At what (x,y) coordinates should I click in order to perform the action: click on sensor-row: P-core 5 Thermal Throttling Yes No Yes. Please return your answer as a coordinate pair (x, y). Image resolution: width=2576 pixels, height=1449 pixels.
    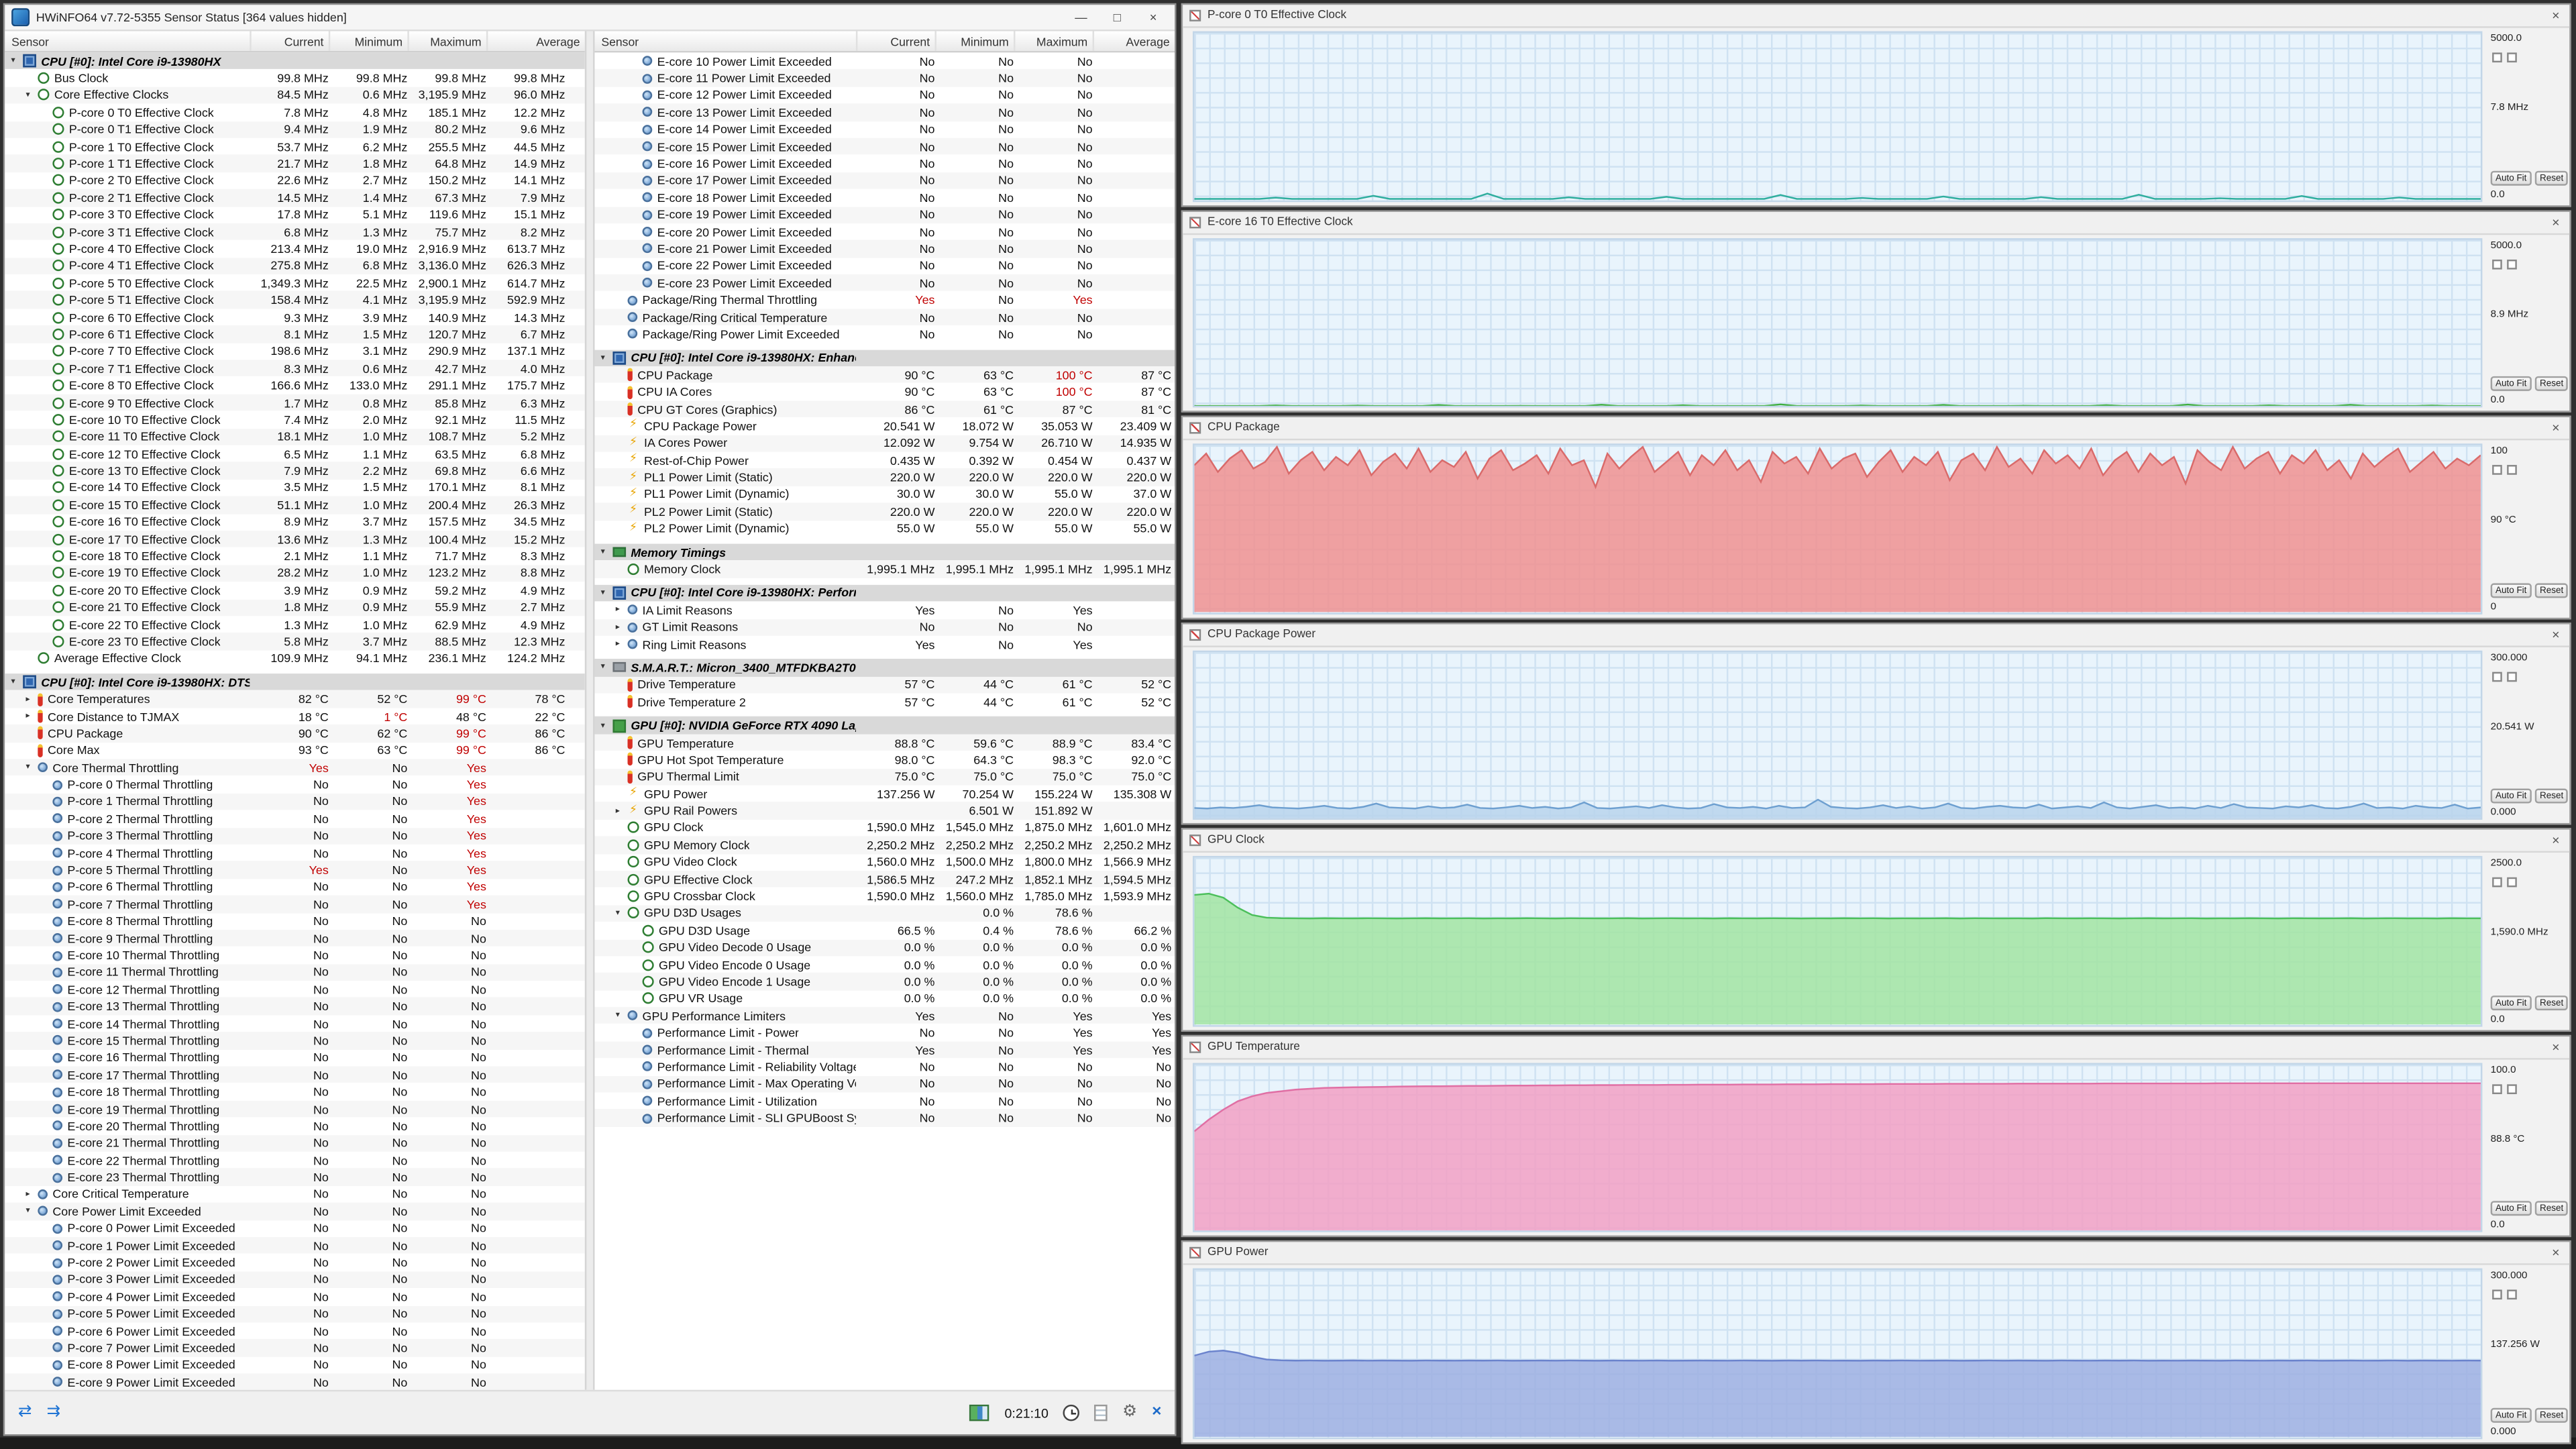
    Looking at the image, I should click on (295, 870).